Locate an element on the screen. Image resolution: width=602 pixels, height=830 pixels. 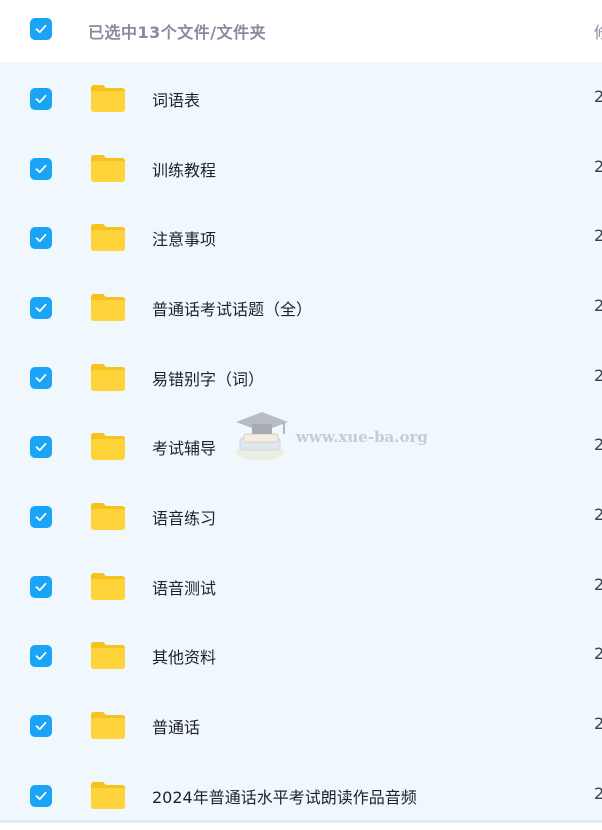
file-name: 语音练习 is located at coordinates (184, 517).